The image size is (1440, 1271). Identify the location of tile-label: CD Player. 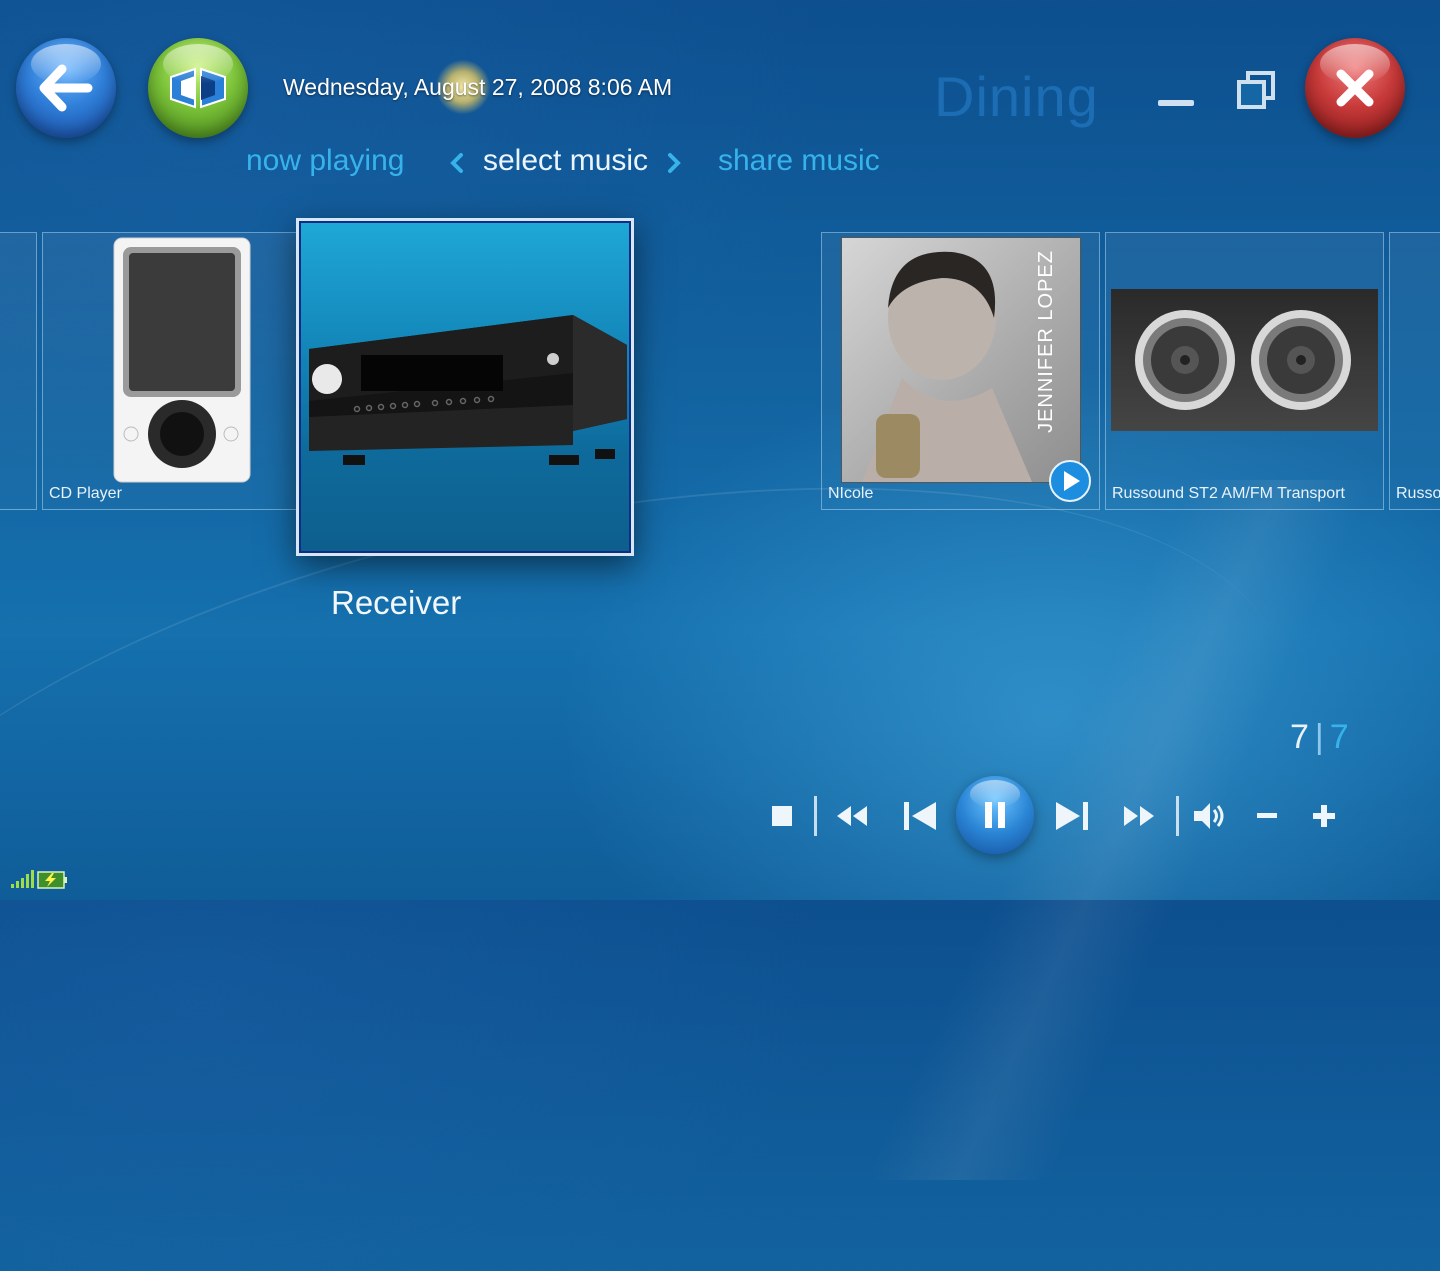
(85, 493).